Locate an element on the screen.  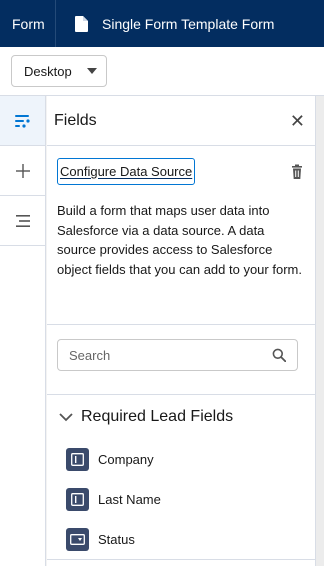
search-icon is located at coordinates (279, 355).